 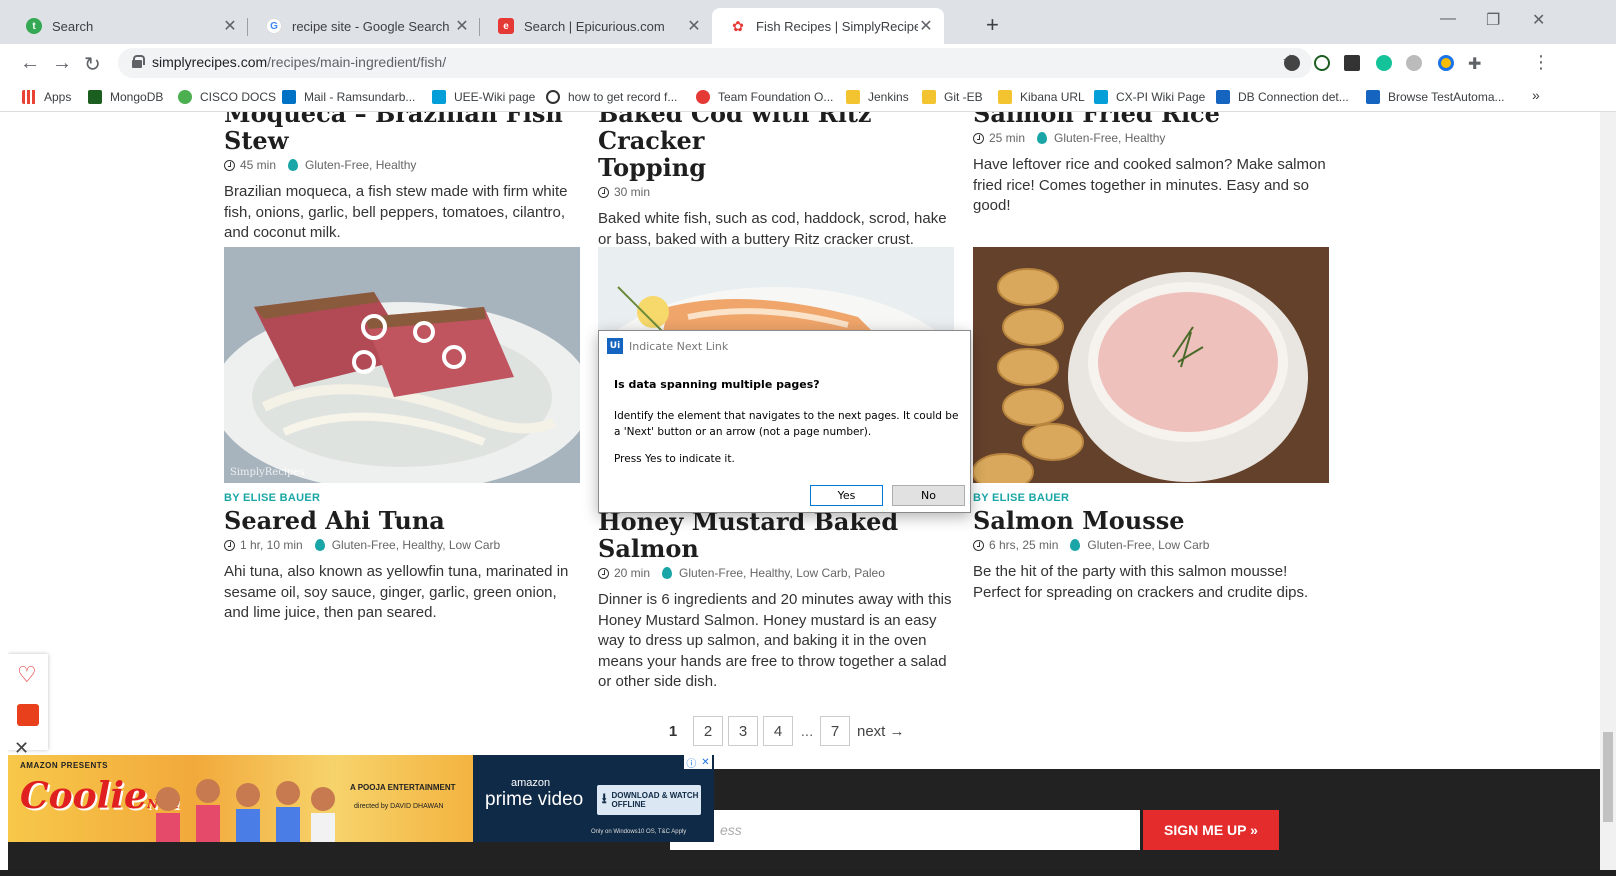 What do you see at coordinates (835, 731) in the screenshot?
I see `page-link-last: 7` at bounding box center [835, 731].